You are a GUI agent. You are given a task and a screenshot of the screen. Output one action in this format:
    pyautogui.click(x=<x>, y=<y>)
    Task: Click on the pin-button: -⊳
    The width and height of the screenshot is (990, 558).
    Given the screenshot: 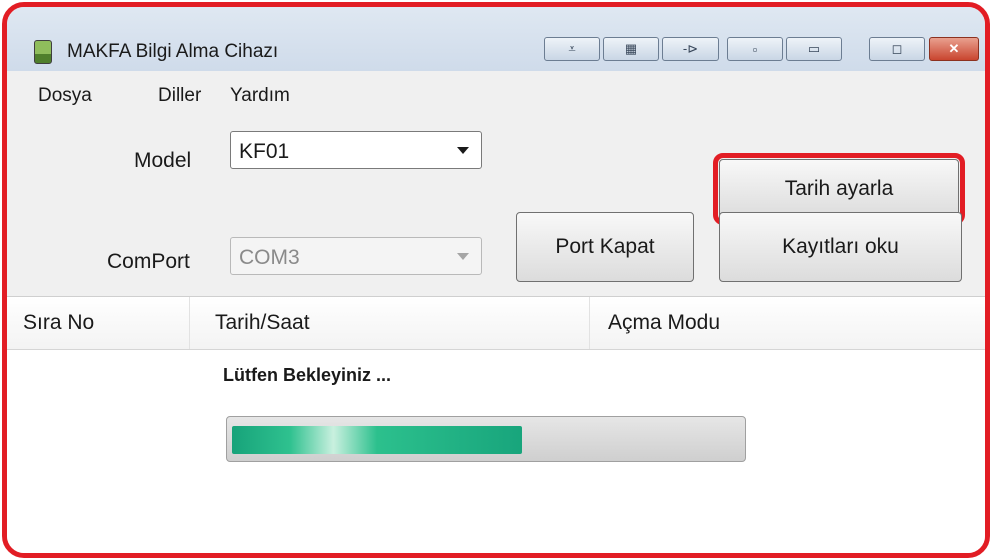 What is the action you would take?
    pyautogui.click(x=690, y=49)
    